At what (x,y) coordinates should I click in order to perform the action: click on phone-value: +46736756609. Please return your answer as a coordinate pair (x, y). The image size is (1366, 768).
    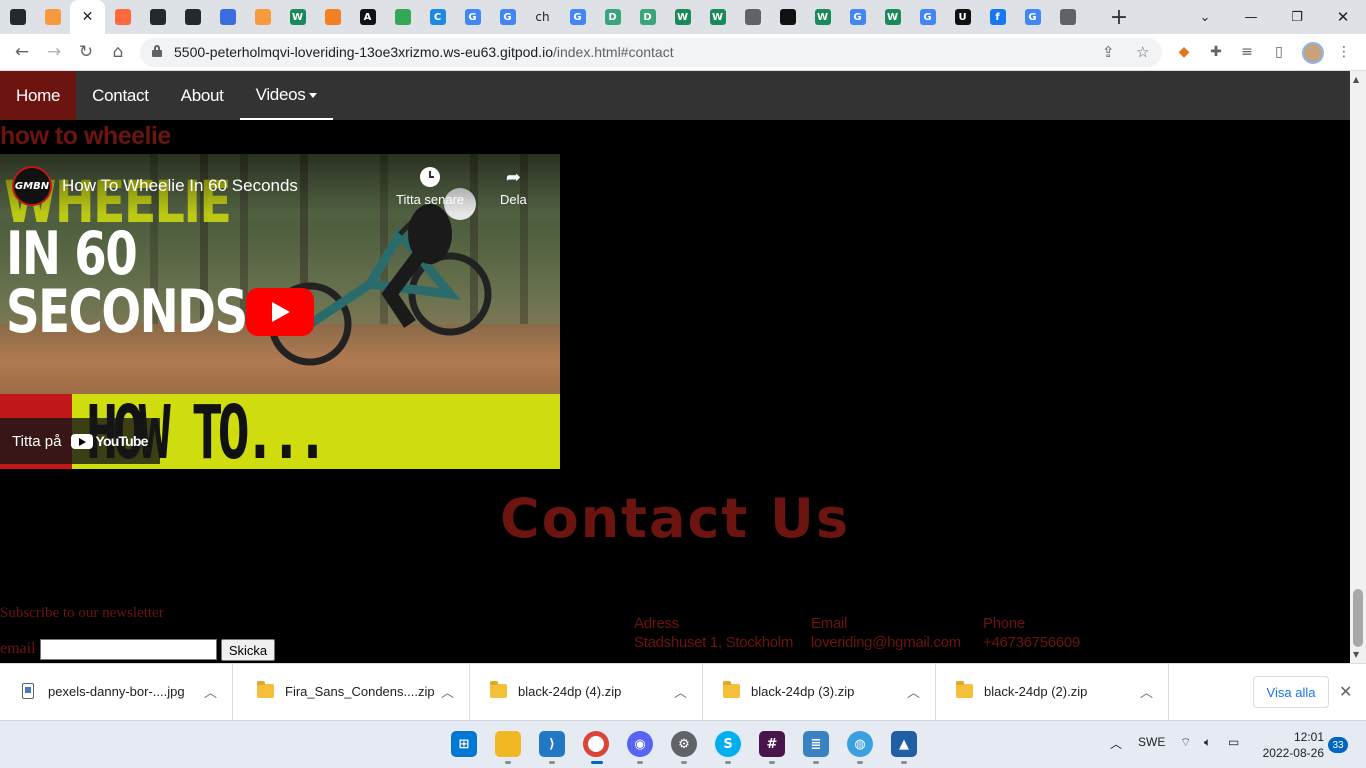
    Looking at the image, I should click on (1031, 642).